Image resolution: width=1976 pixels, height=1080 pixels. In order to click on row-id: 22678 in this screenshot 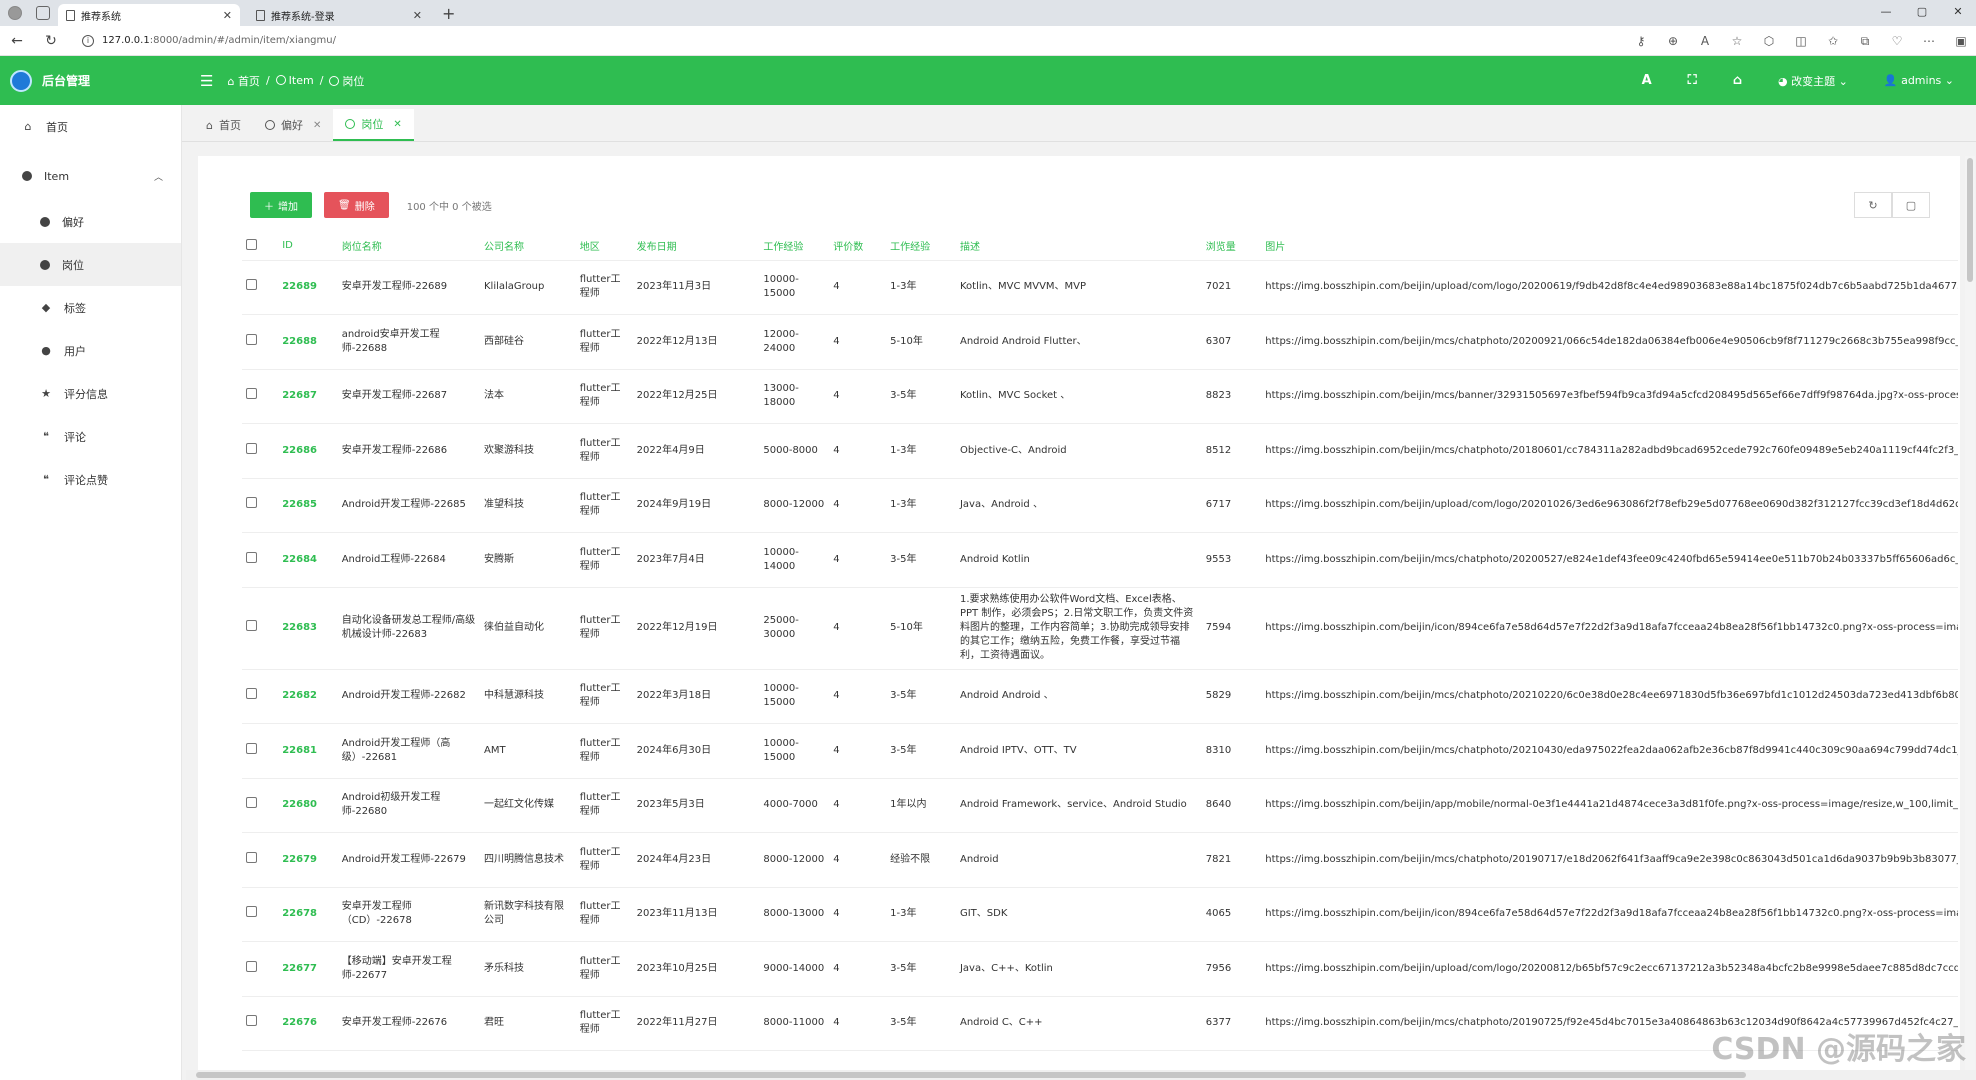, I will do `click(308, 914)`.